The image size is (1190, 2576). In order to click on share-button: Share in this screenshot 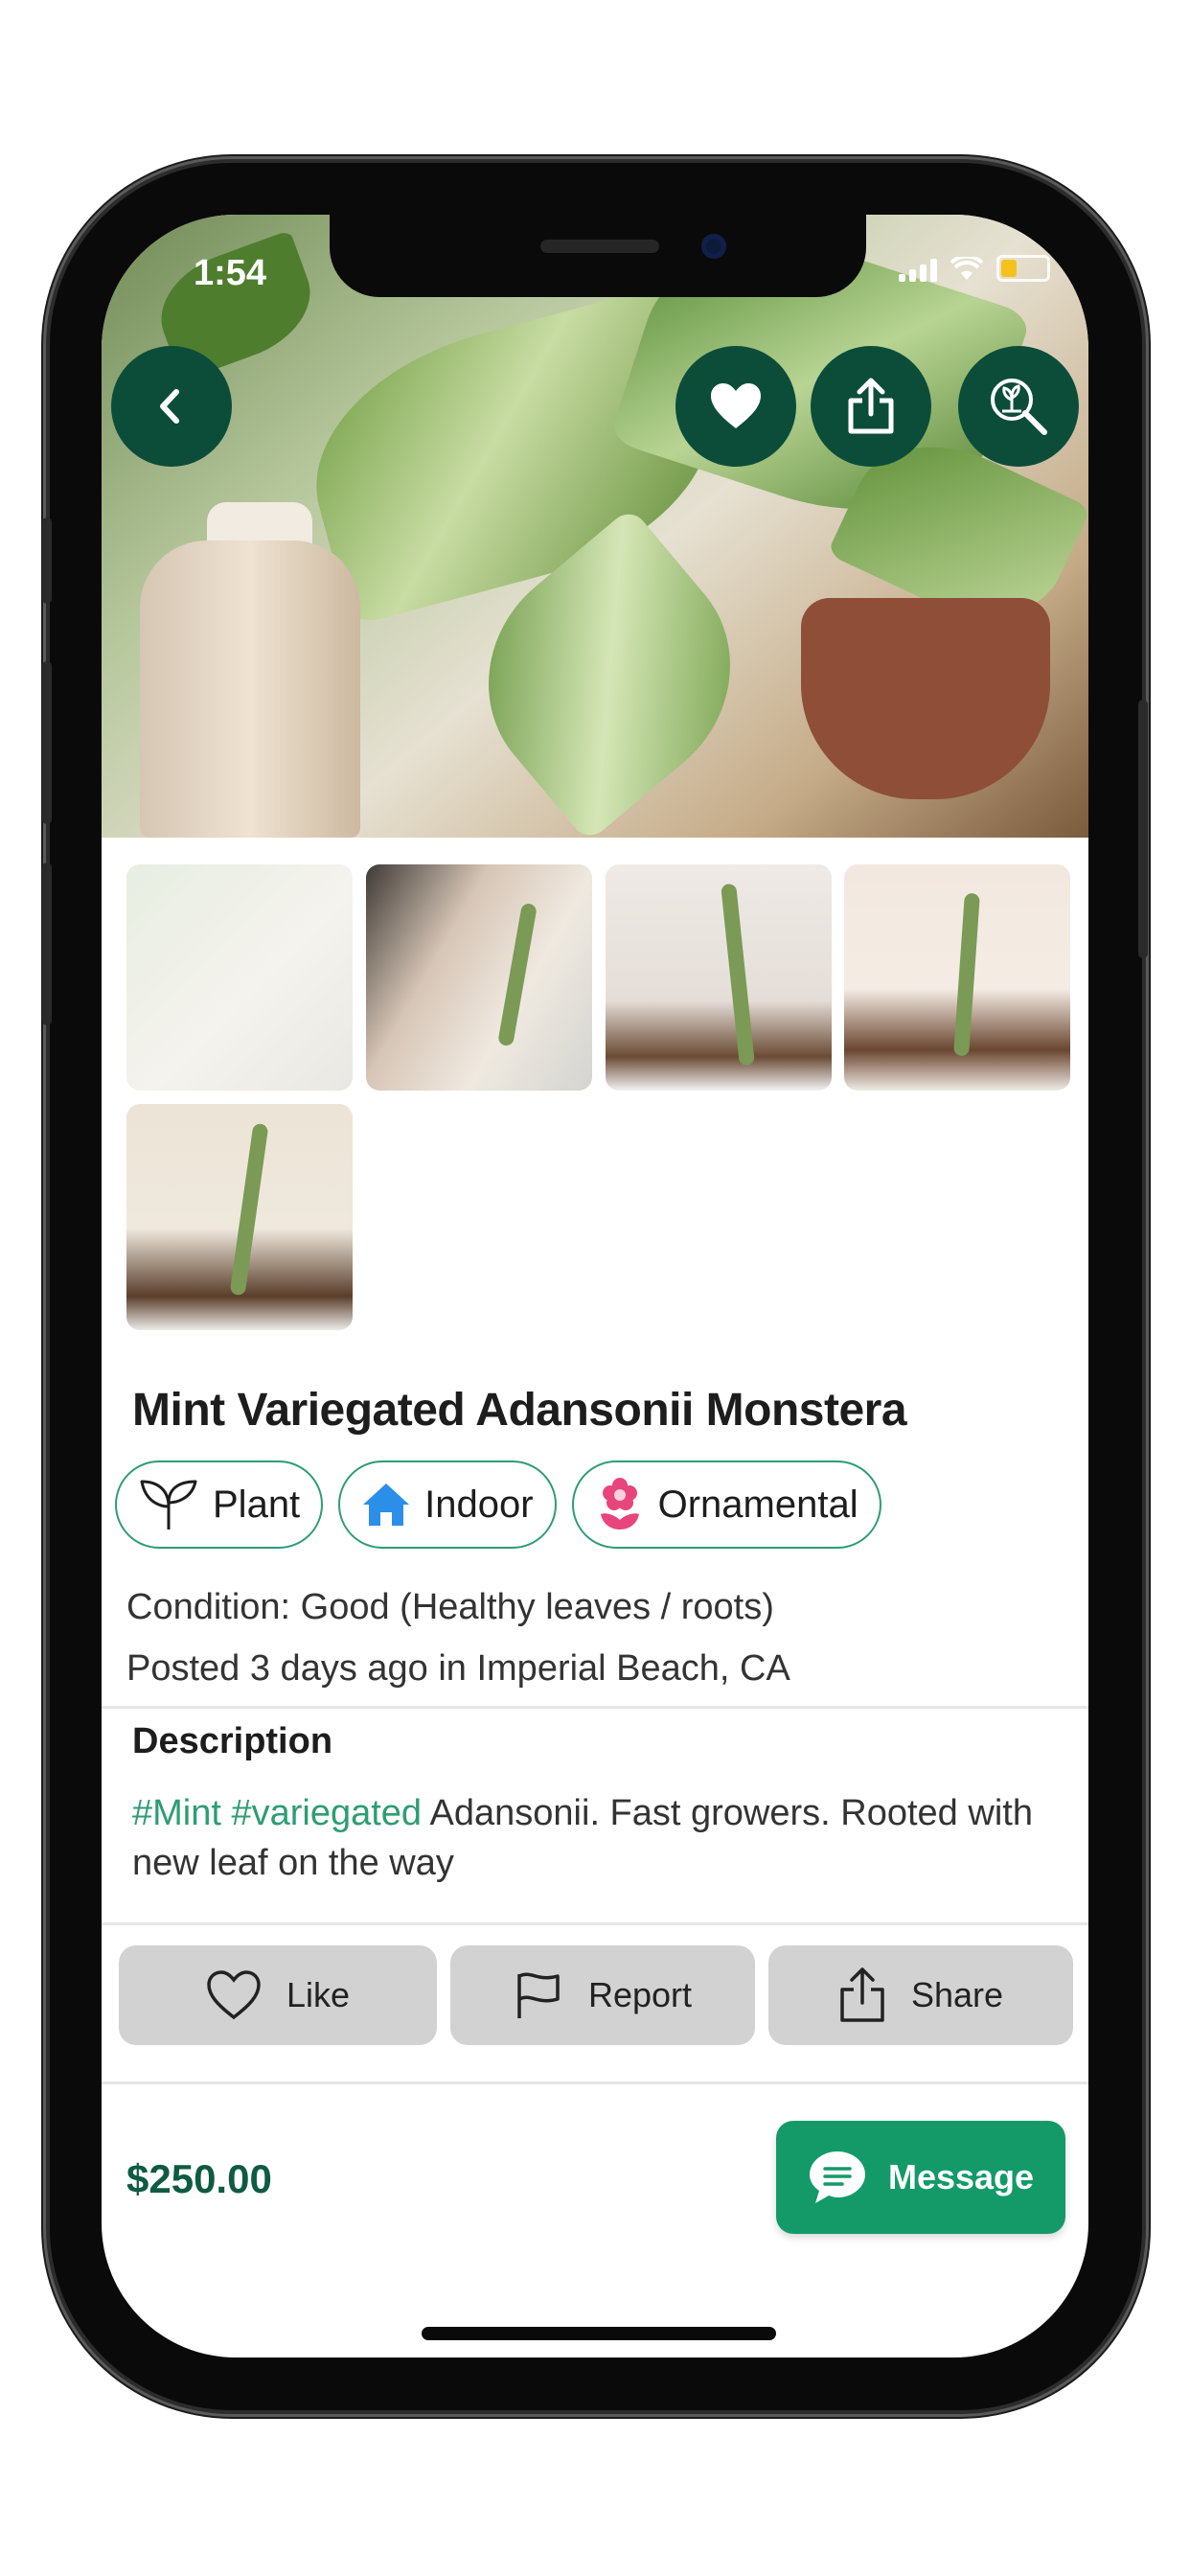, I will do `click(921, 1995)`.